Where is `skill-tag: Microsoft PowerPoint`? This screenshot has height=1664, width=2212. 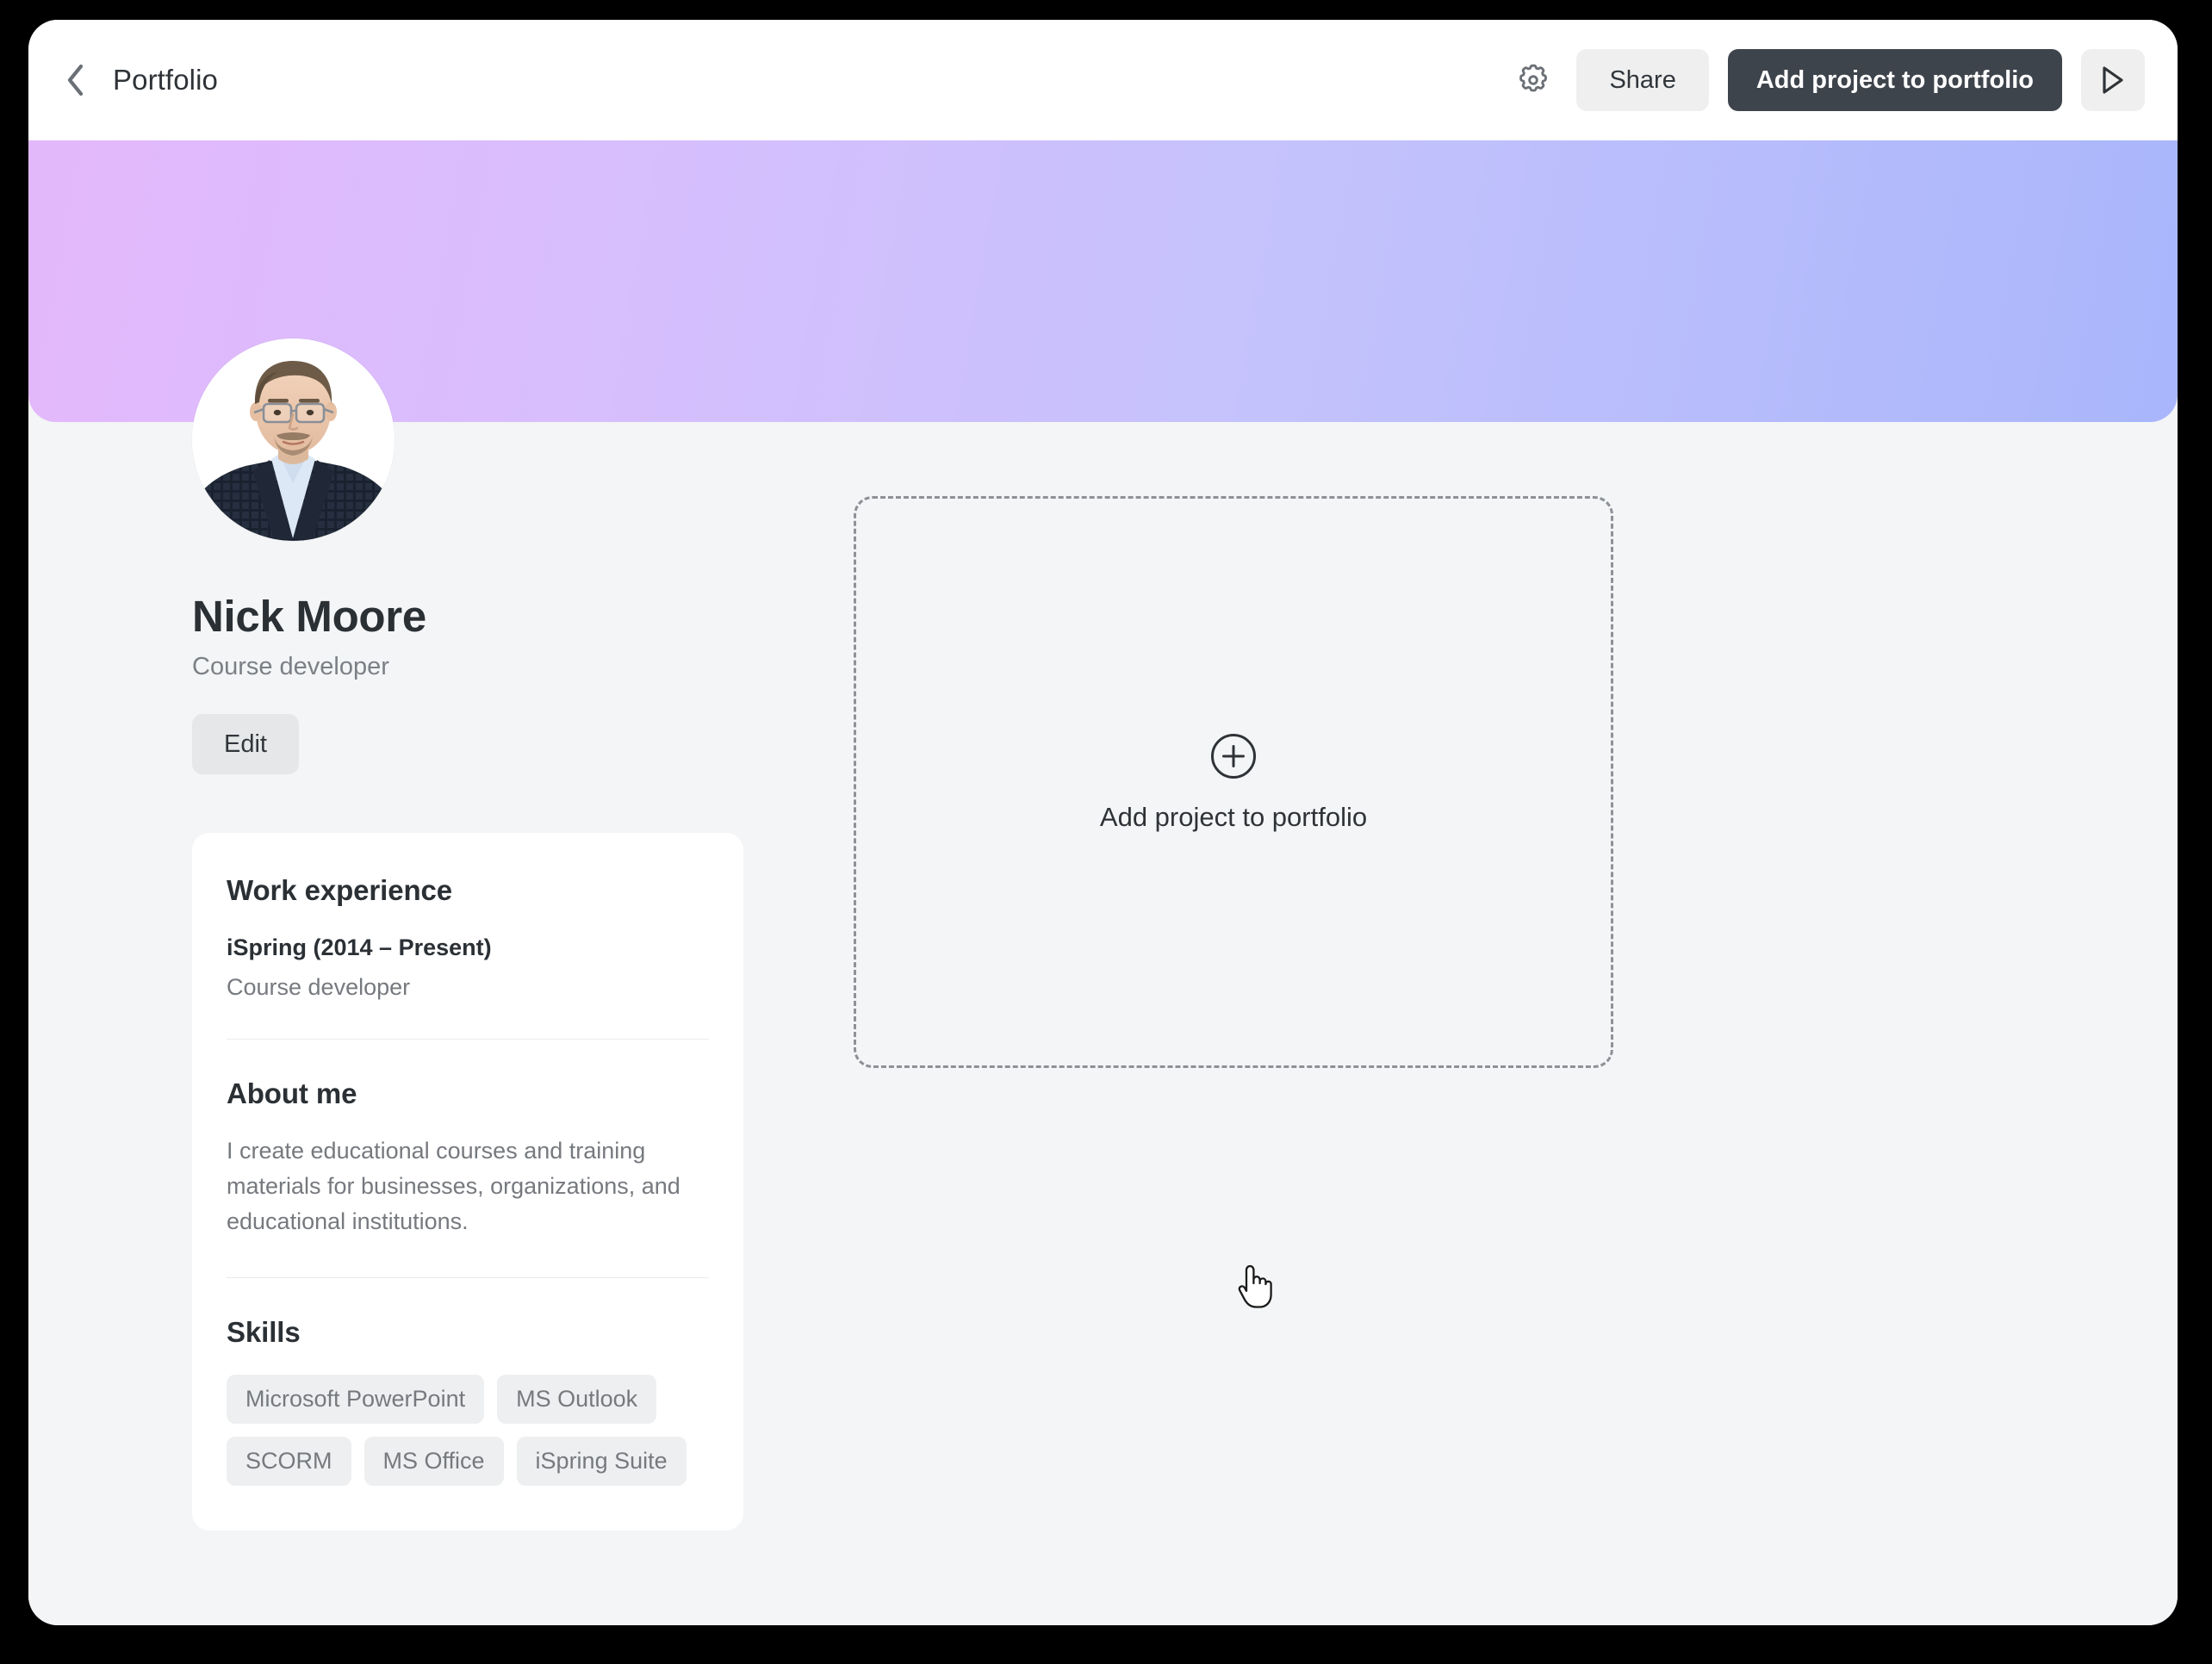
skill-tag: Microsoft PowerPoint is located at coordinates (356, 1400).